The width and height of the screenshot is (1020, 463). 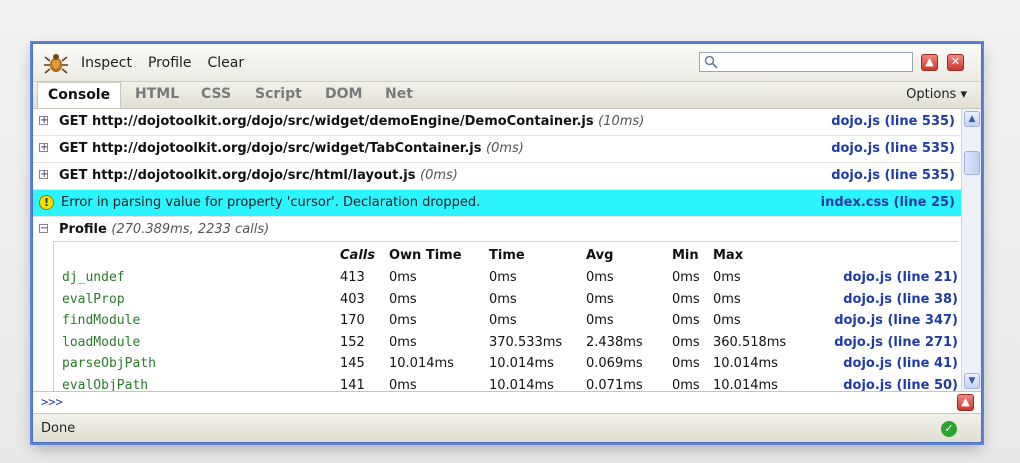 I want to click on search-icon, so click(x=711, y=62).